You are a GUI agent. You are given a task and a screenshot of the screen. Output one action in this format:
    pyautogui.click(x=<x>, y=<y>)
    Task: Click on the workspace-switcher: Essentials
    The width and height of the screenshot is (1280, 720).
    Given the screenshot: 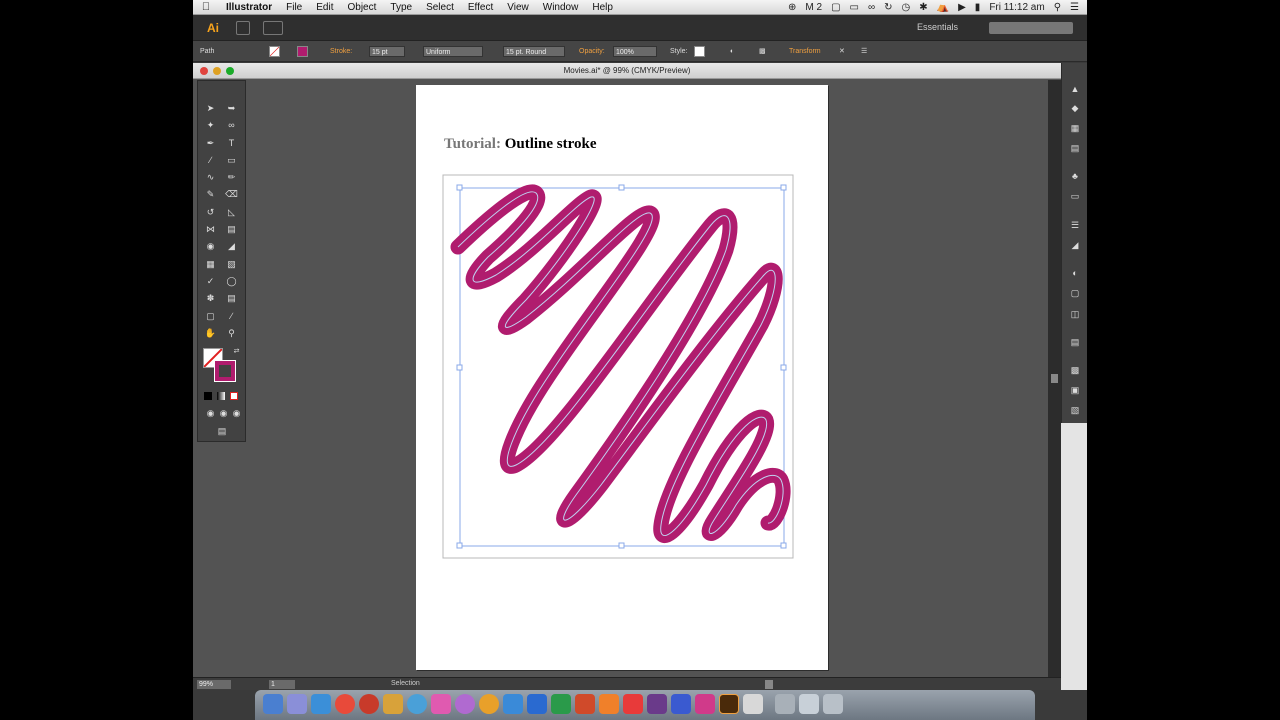 What is the action you would take?
    pyautogui.click(x=937, y=27)
    